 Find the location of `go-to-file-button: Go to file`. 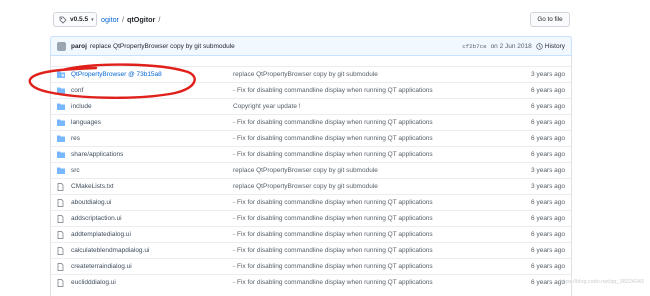

go-to-file-button: Go to file is located at coordinates (550, 19).